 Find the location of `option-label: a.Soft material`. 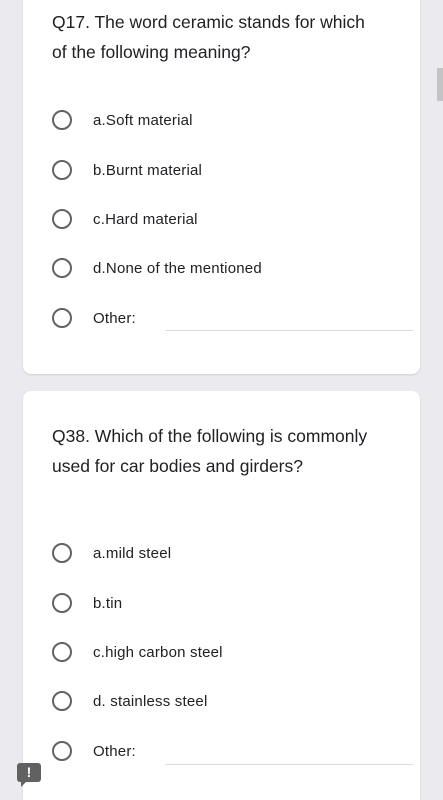

option-label: a.Soft material is located at coordinates (143, 120).